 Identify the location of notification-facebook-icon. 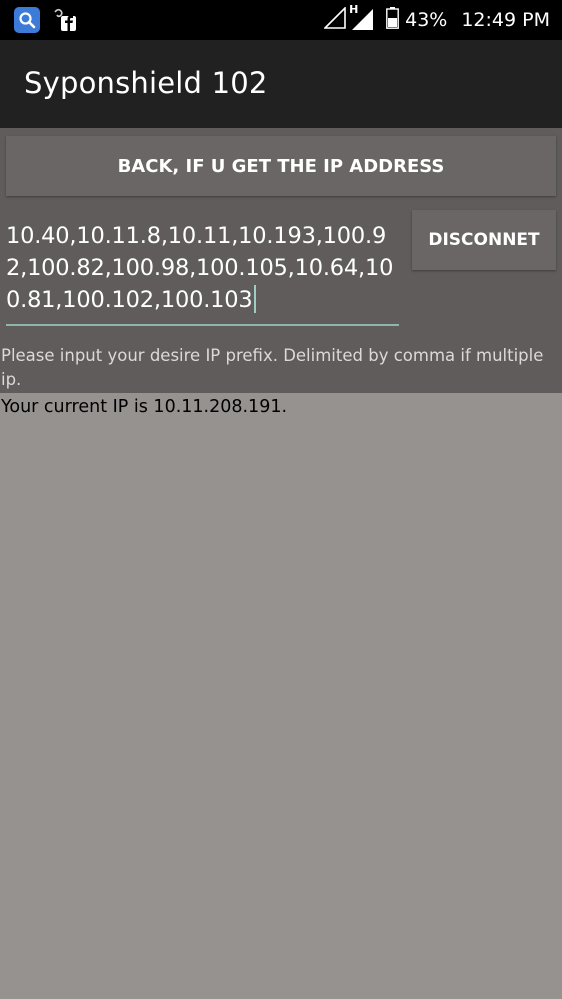
(65, 20).